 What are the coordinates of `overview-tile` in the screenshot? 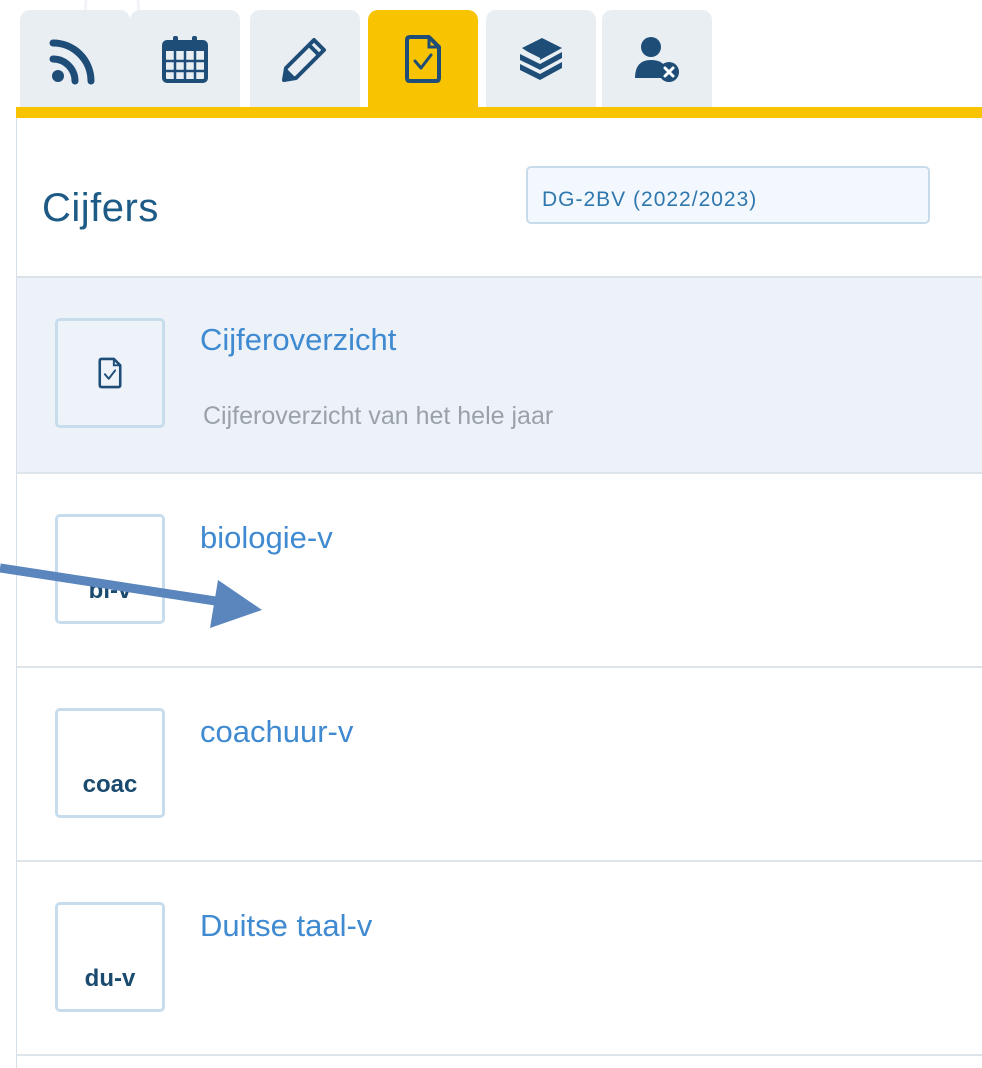 It's located at (110, 373).